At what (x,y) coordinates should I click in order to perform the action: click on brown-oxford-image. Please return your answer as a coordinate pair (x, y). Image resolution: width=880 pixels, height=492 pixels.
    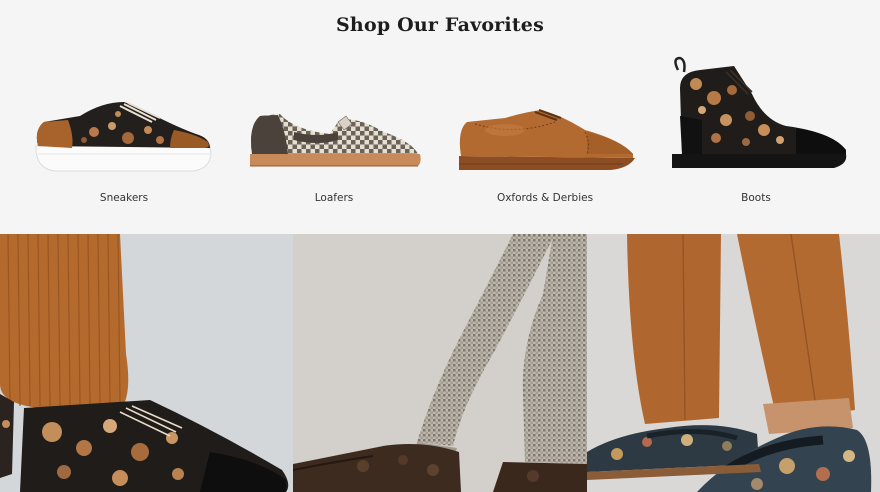
    Looking at the image, I should click on (547, 139).